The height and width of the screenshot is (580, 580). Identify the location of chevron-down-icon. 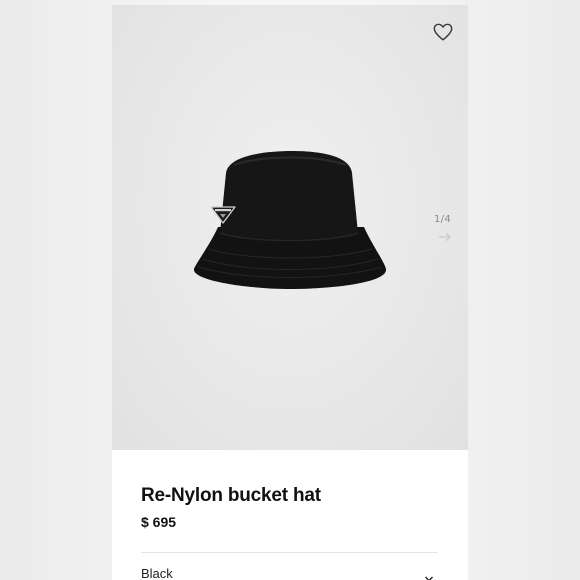
(429, 575).